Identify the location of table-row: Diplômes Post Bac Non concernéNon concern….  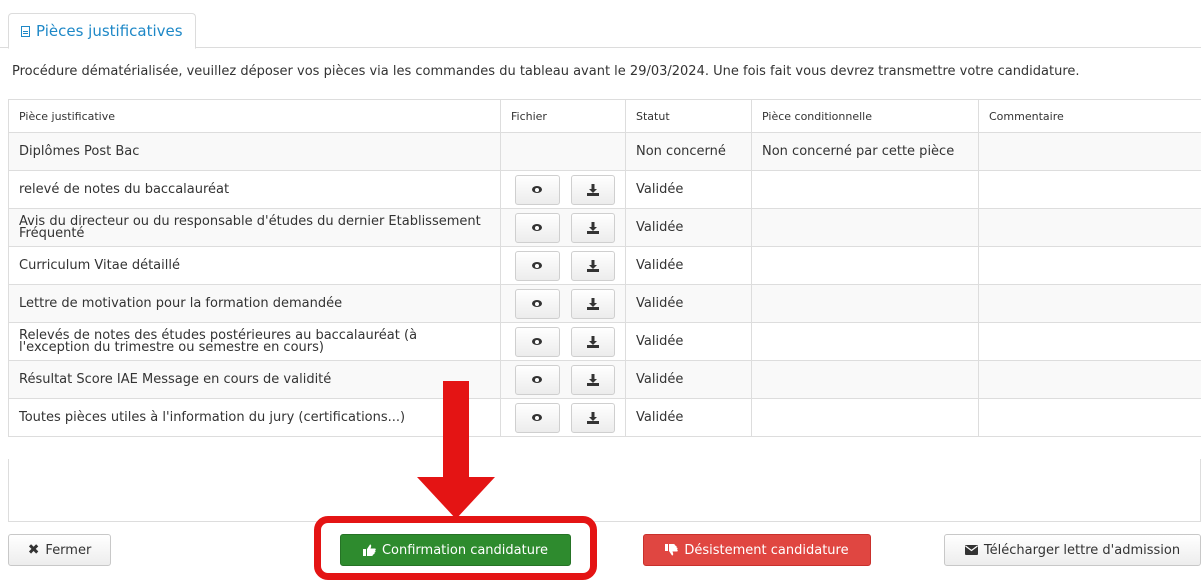
(605, 152).